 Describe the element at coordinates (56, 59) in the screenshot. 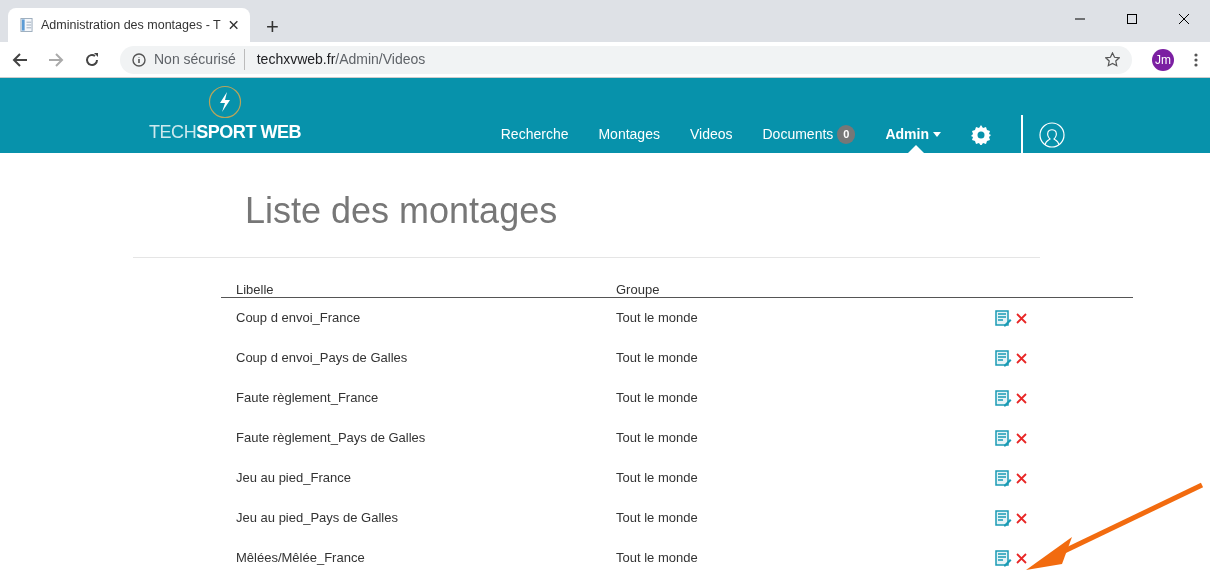

I see `forward-icon` at that location.